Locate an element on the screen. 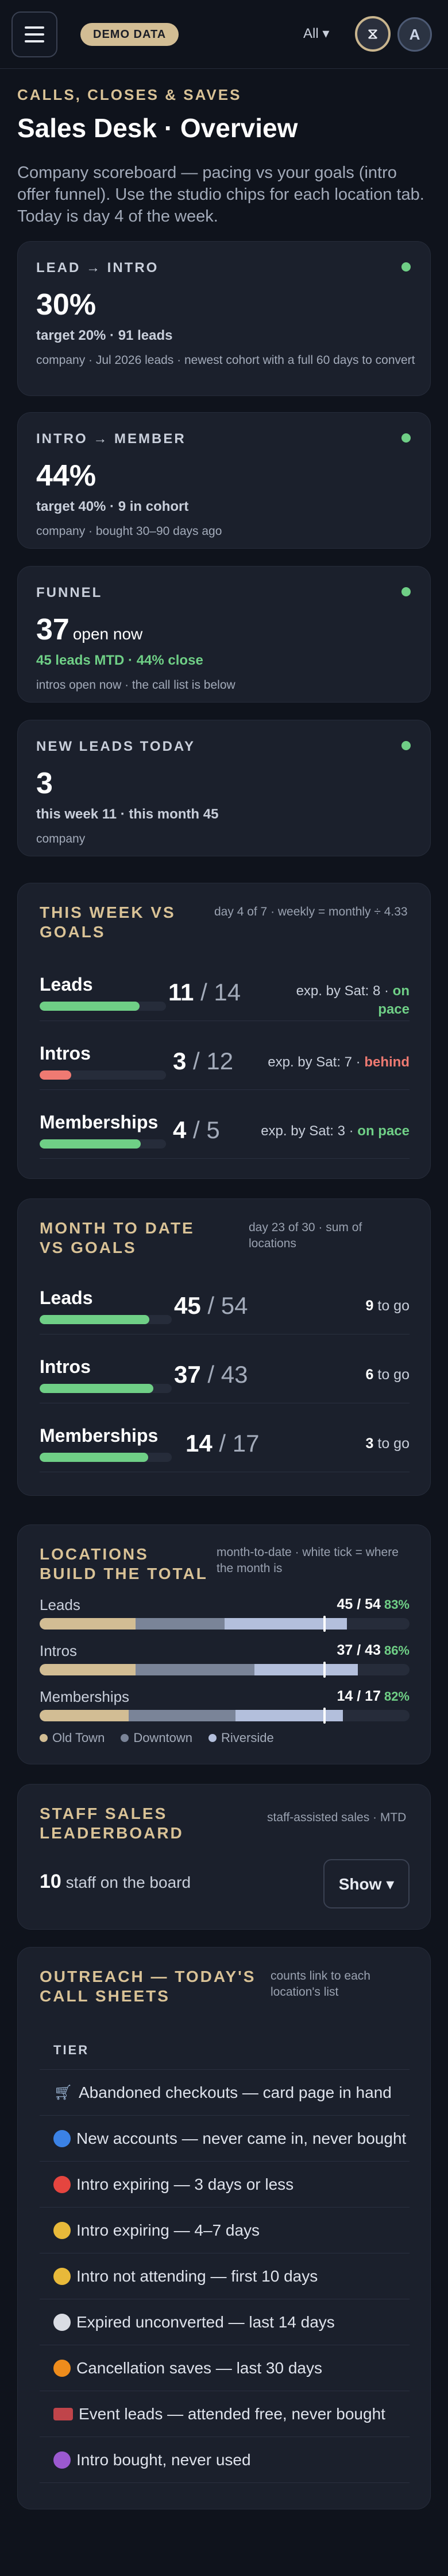  cart-icon: 🛒︎ is located at coordinates (63, 2092).